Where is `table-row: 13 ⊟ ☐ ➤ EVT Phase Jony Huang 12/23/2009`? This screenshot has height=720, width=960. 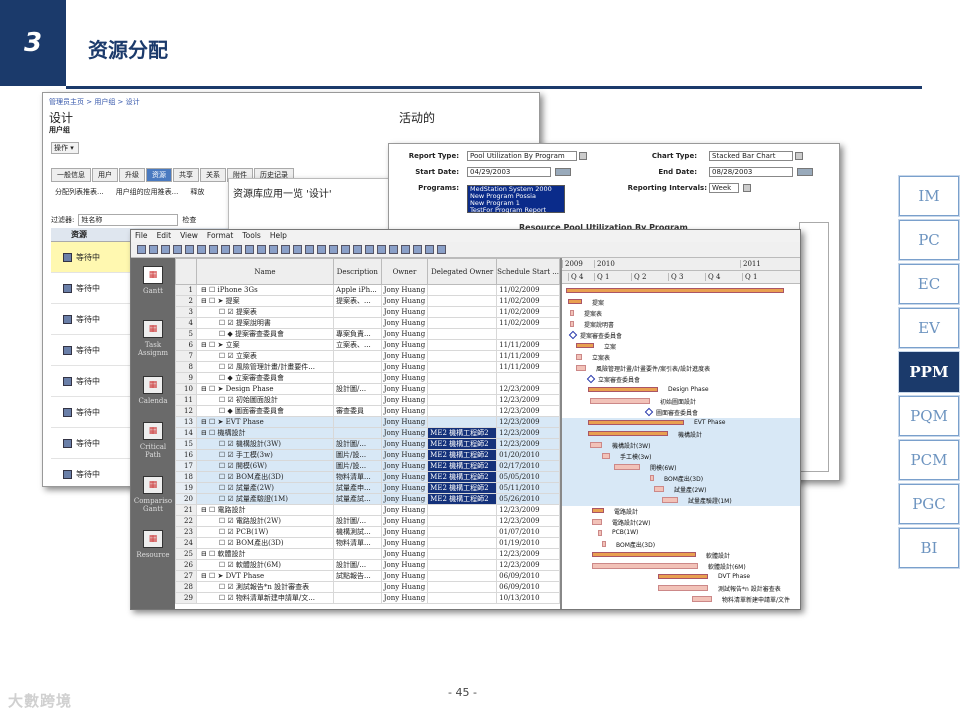 table-row: 13 ⊟ ☐ ➤ EVT Phase Jony Huang 12/23/2009 is located at coordinates (367, 422).